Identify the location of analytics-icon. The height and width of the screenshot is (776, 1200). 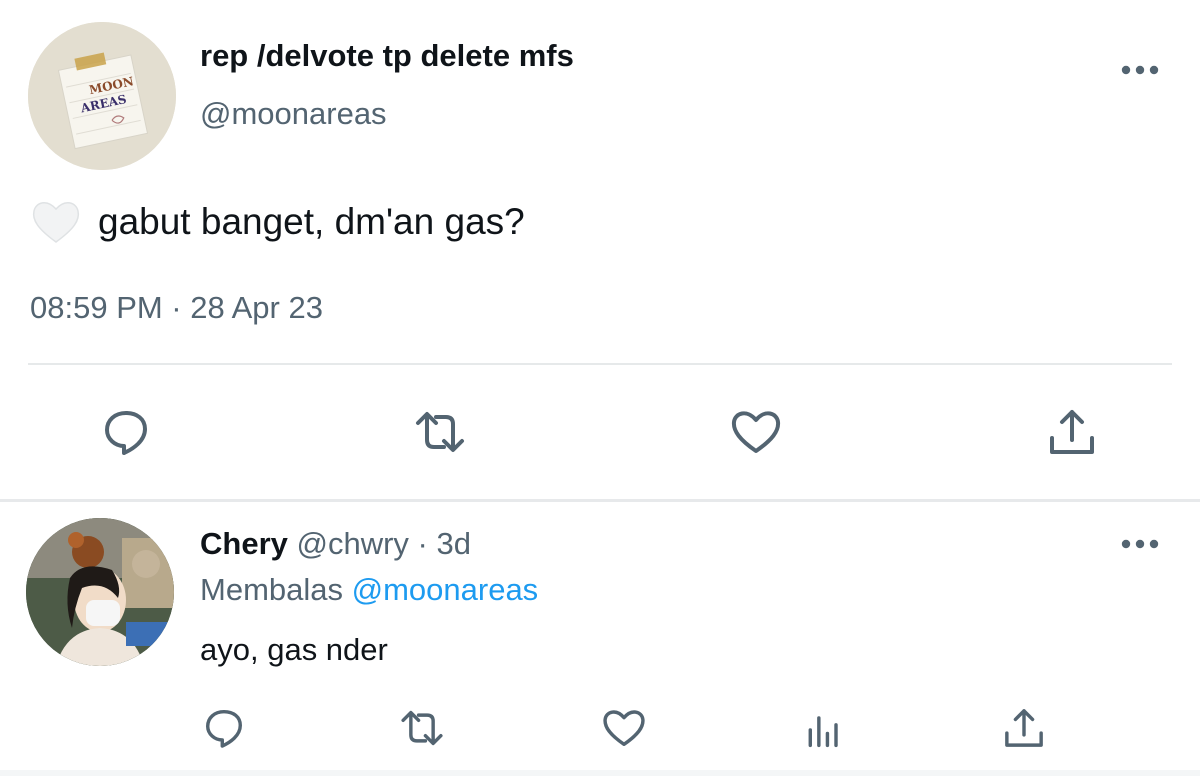
(824, 730).